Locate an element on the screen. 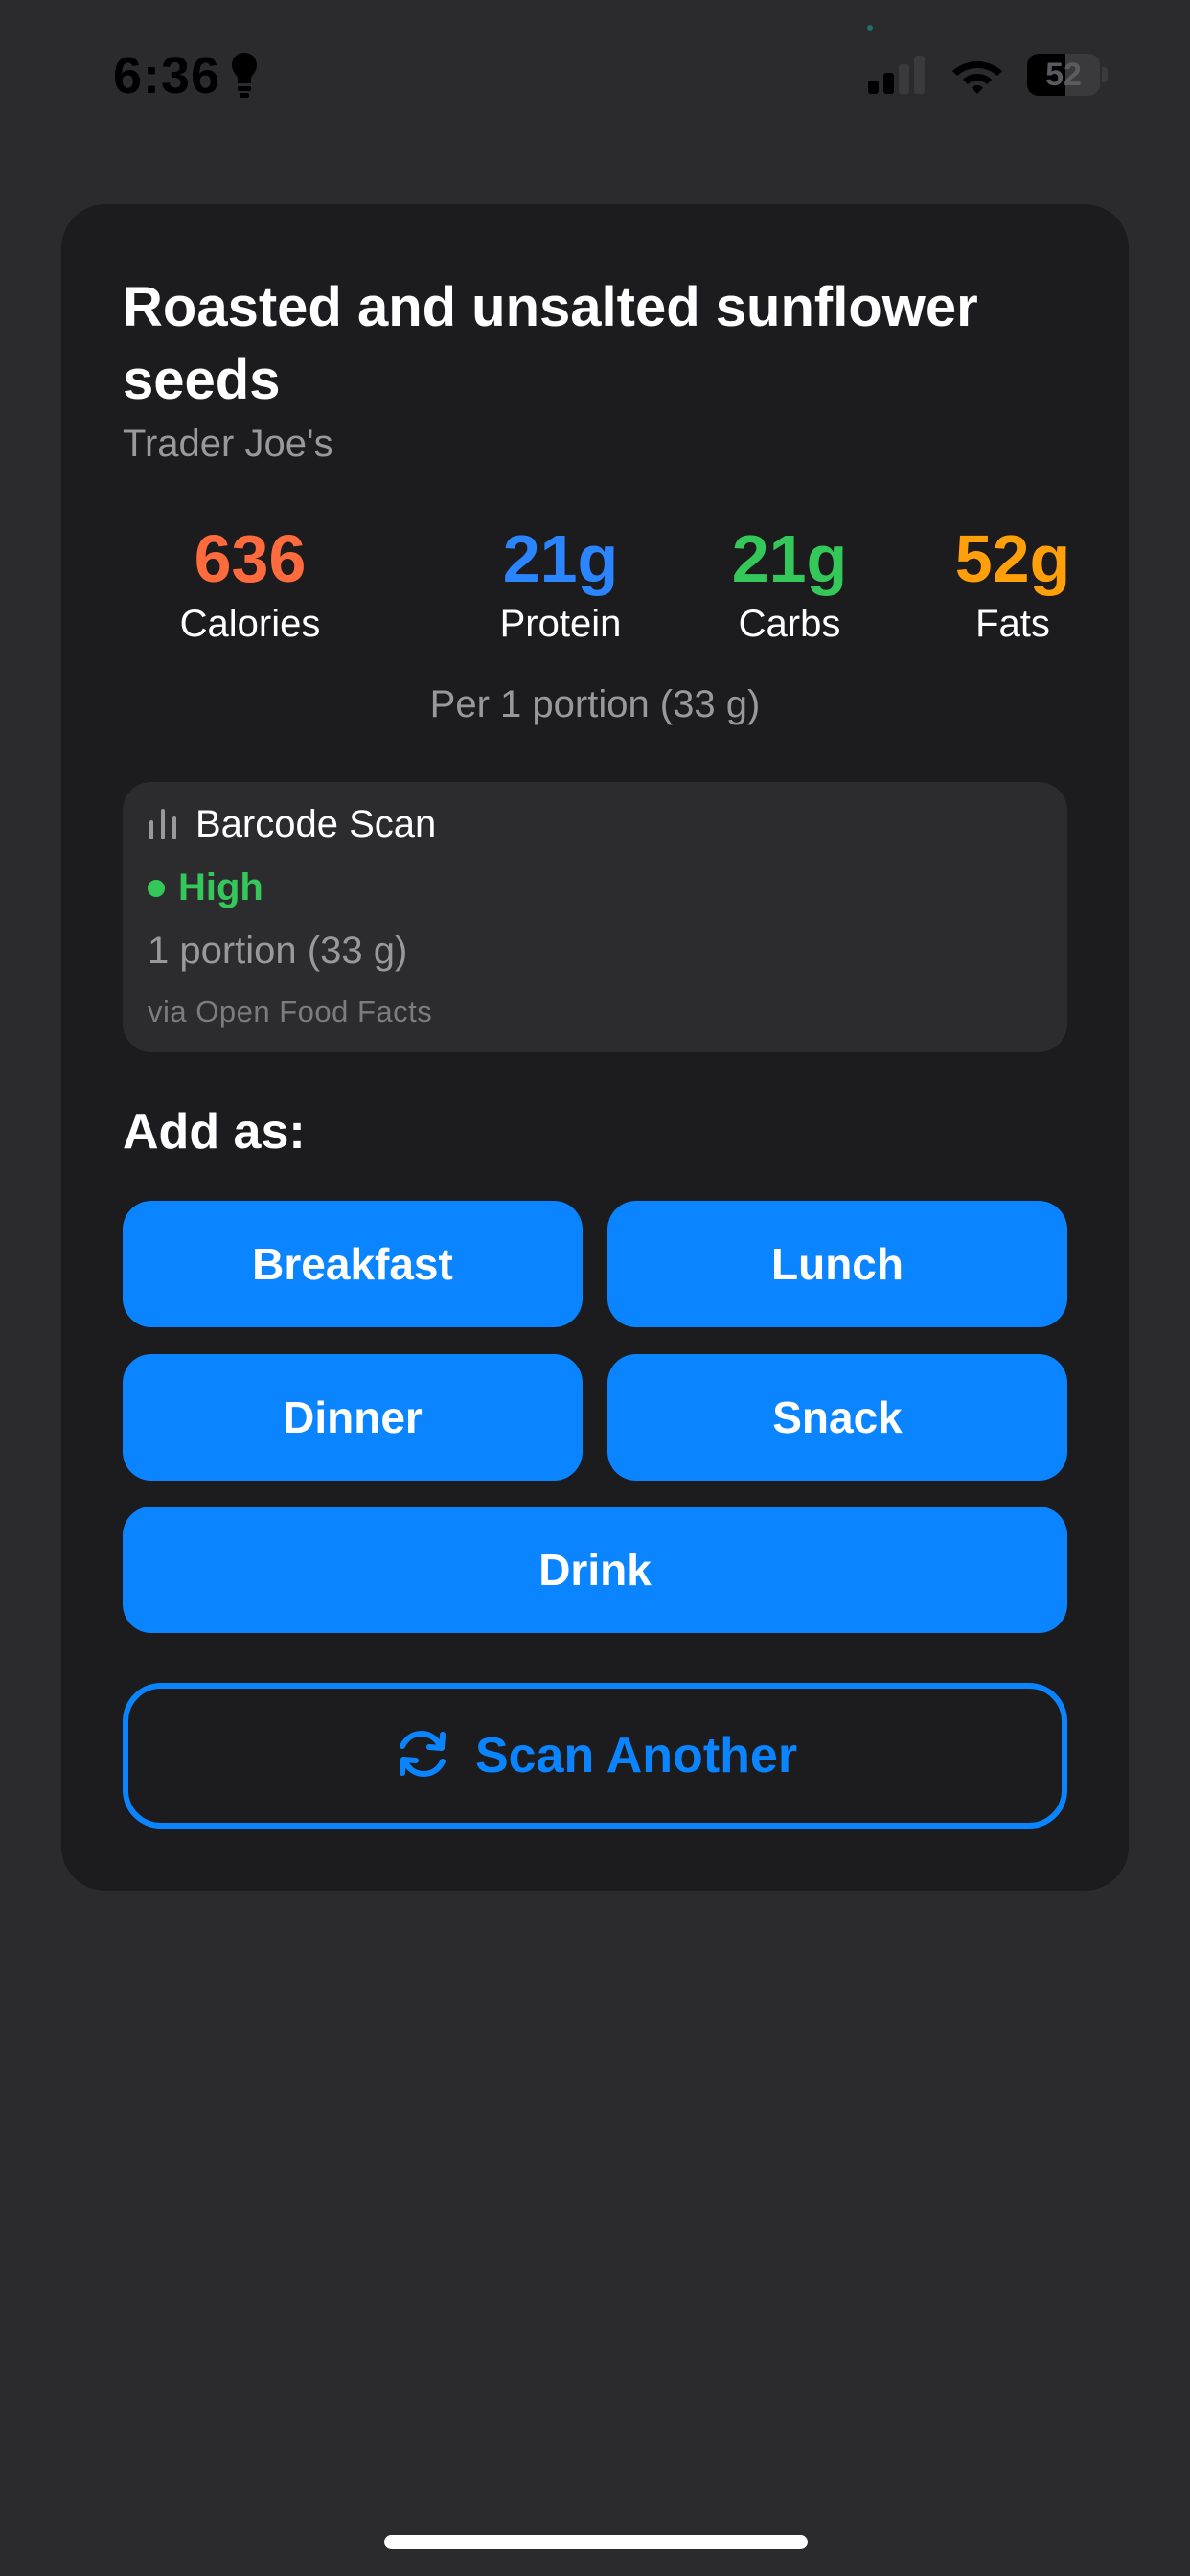 The height and width of the screenshot is (2576, 1190). status-icons: 52 is located at coordinates (988, 75).